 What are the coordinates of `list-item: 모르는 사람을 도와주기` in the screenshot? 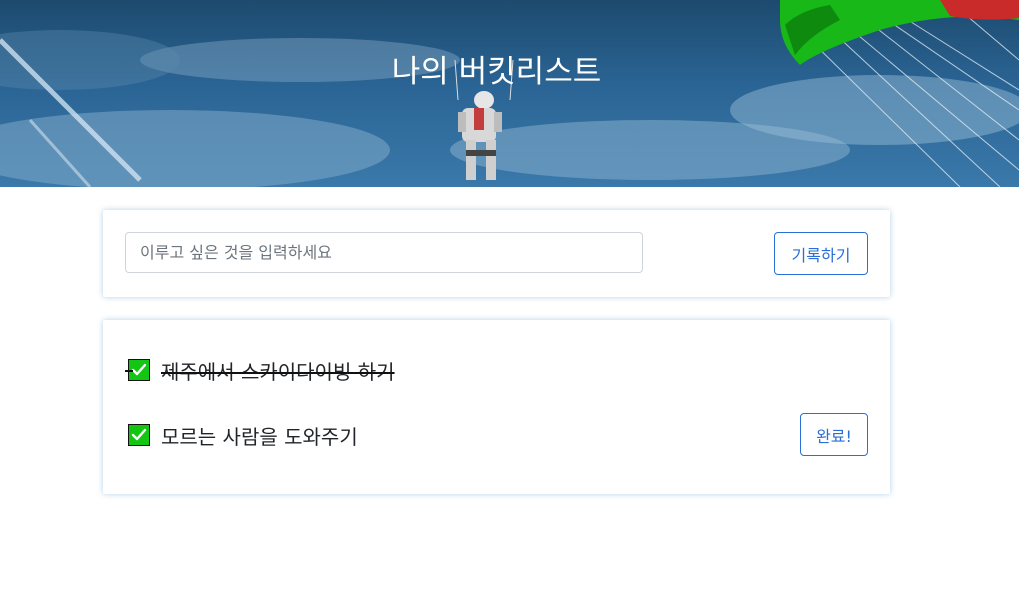 It's located at (243, 435).